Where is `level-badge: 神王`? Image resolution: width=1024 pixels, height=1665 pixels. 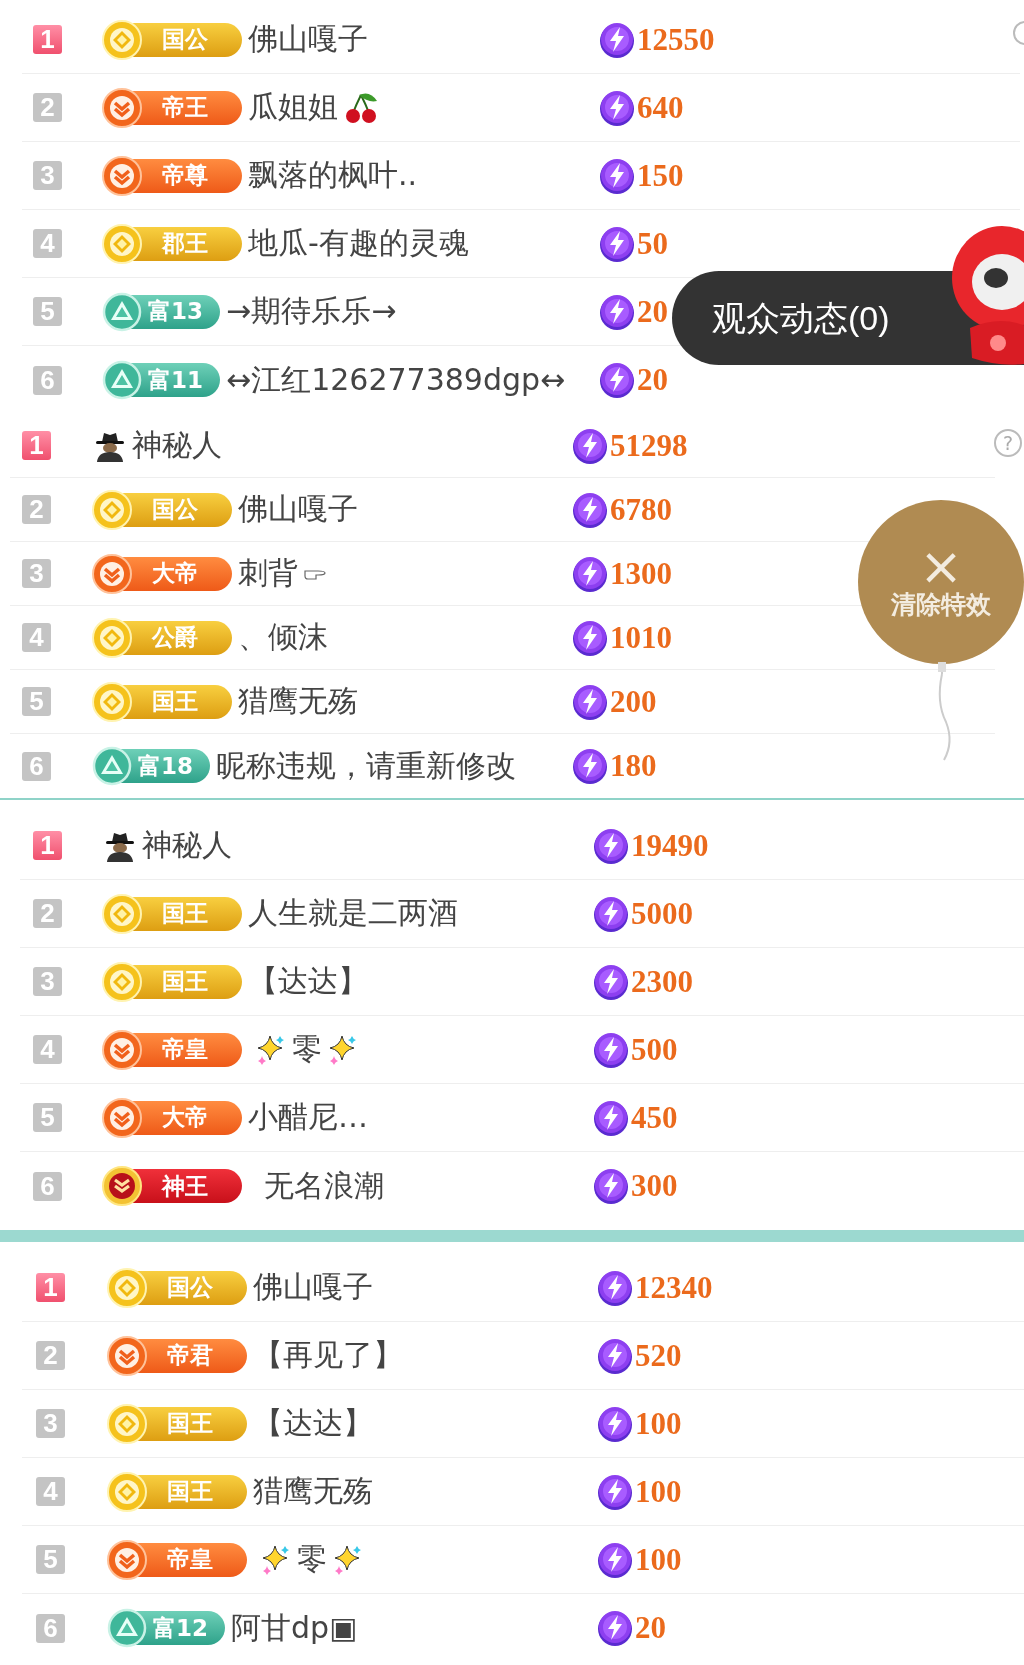
level-badge: 神王 is located at coordinates (173, 1186).